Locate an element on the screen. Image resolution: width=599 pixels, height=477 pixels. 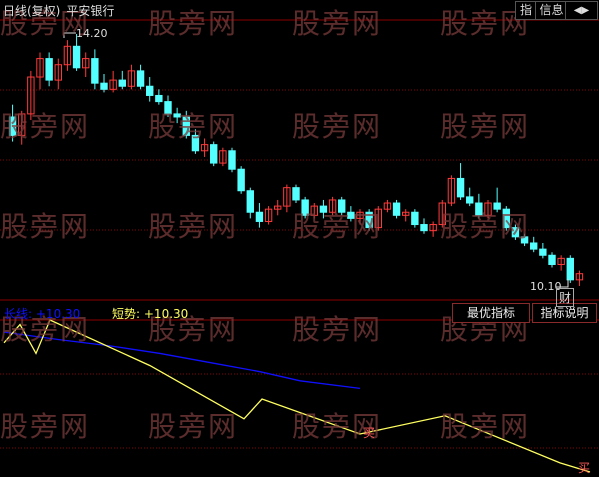
finance-badge: 财 is located at coordinates (565, 297).